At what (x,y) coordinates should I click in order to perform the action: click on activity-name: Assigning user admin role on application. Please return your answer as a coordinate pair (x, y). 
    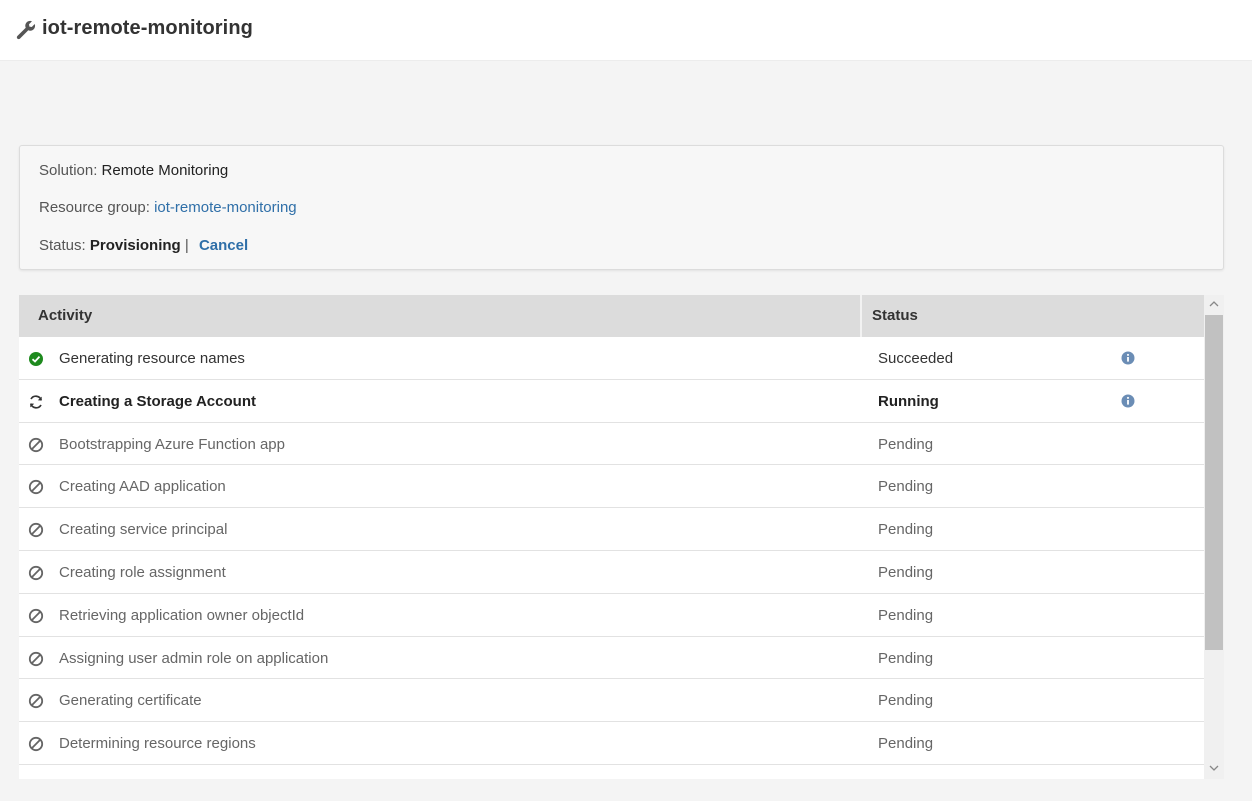
    Looking at the image, I should click on (194, 658).